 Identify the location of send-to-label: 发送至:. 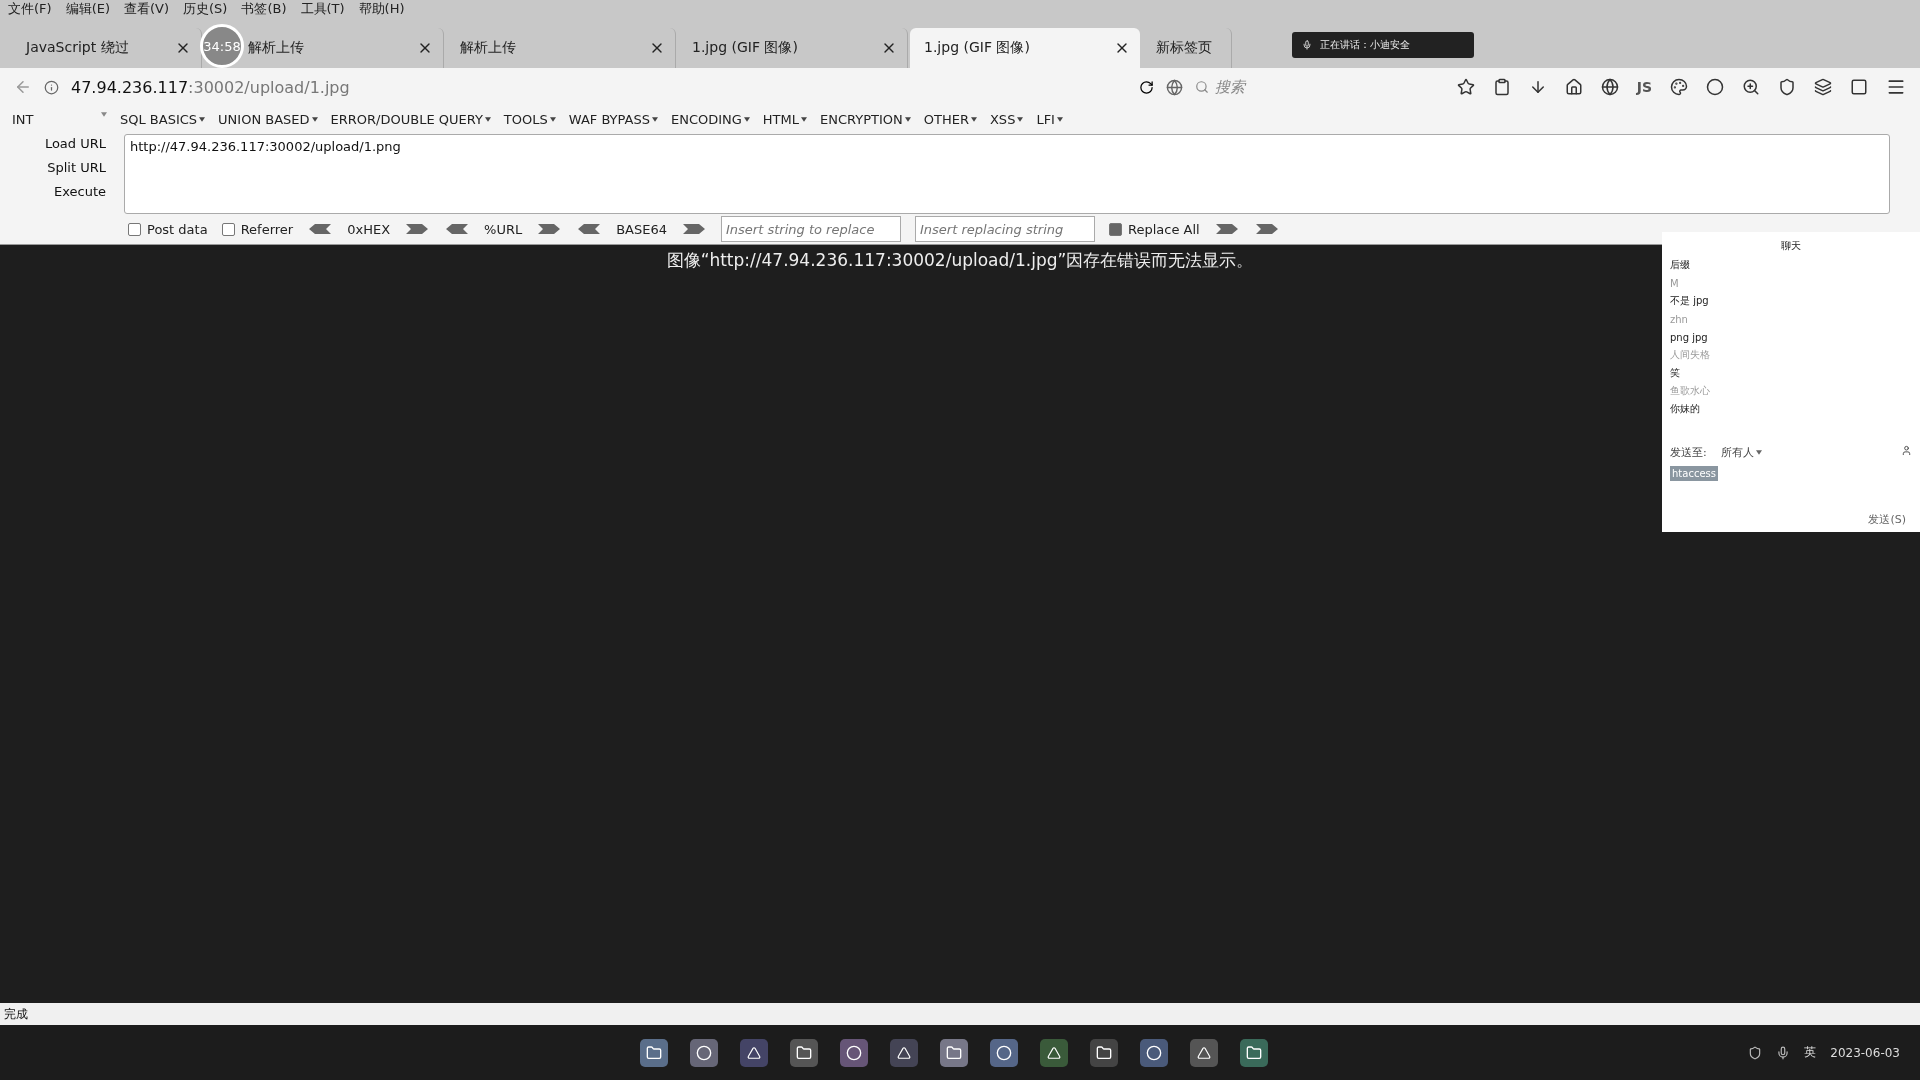
(1688, 452).